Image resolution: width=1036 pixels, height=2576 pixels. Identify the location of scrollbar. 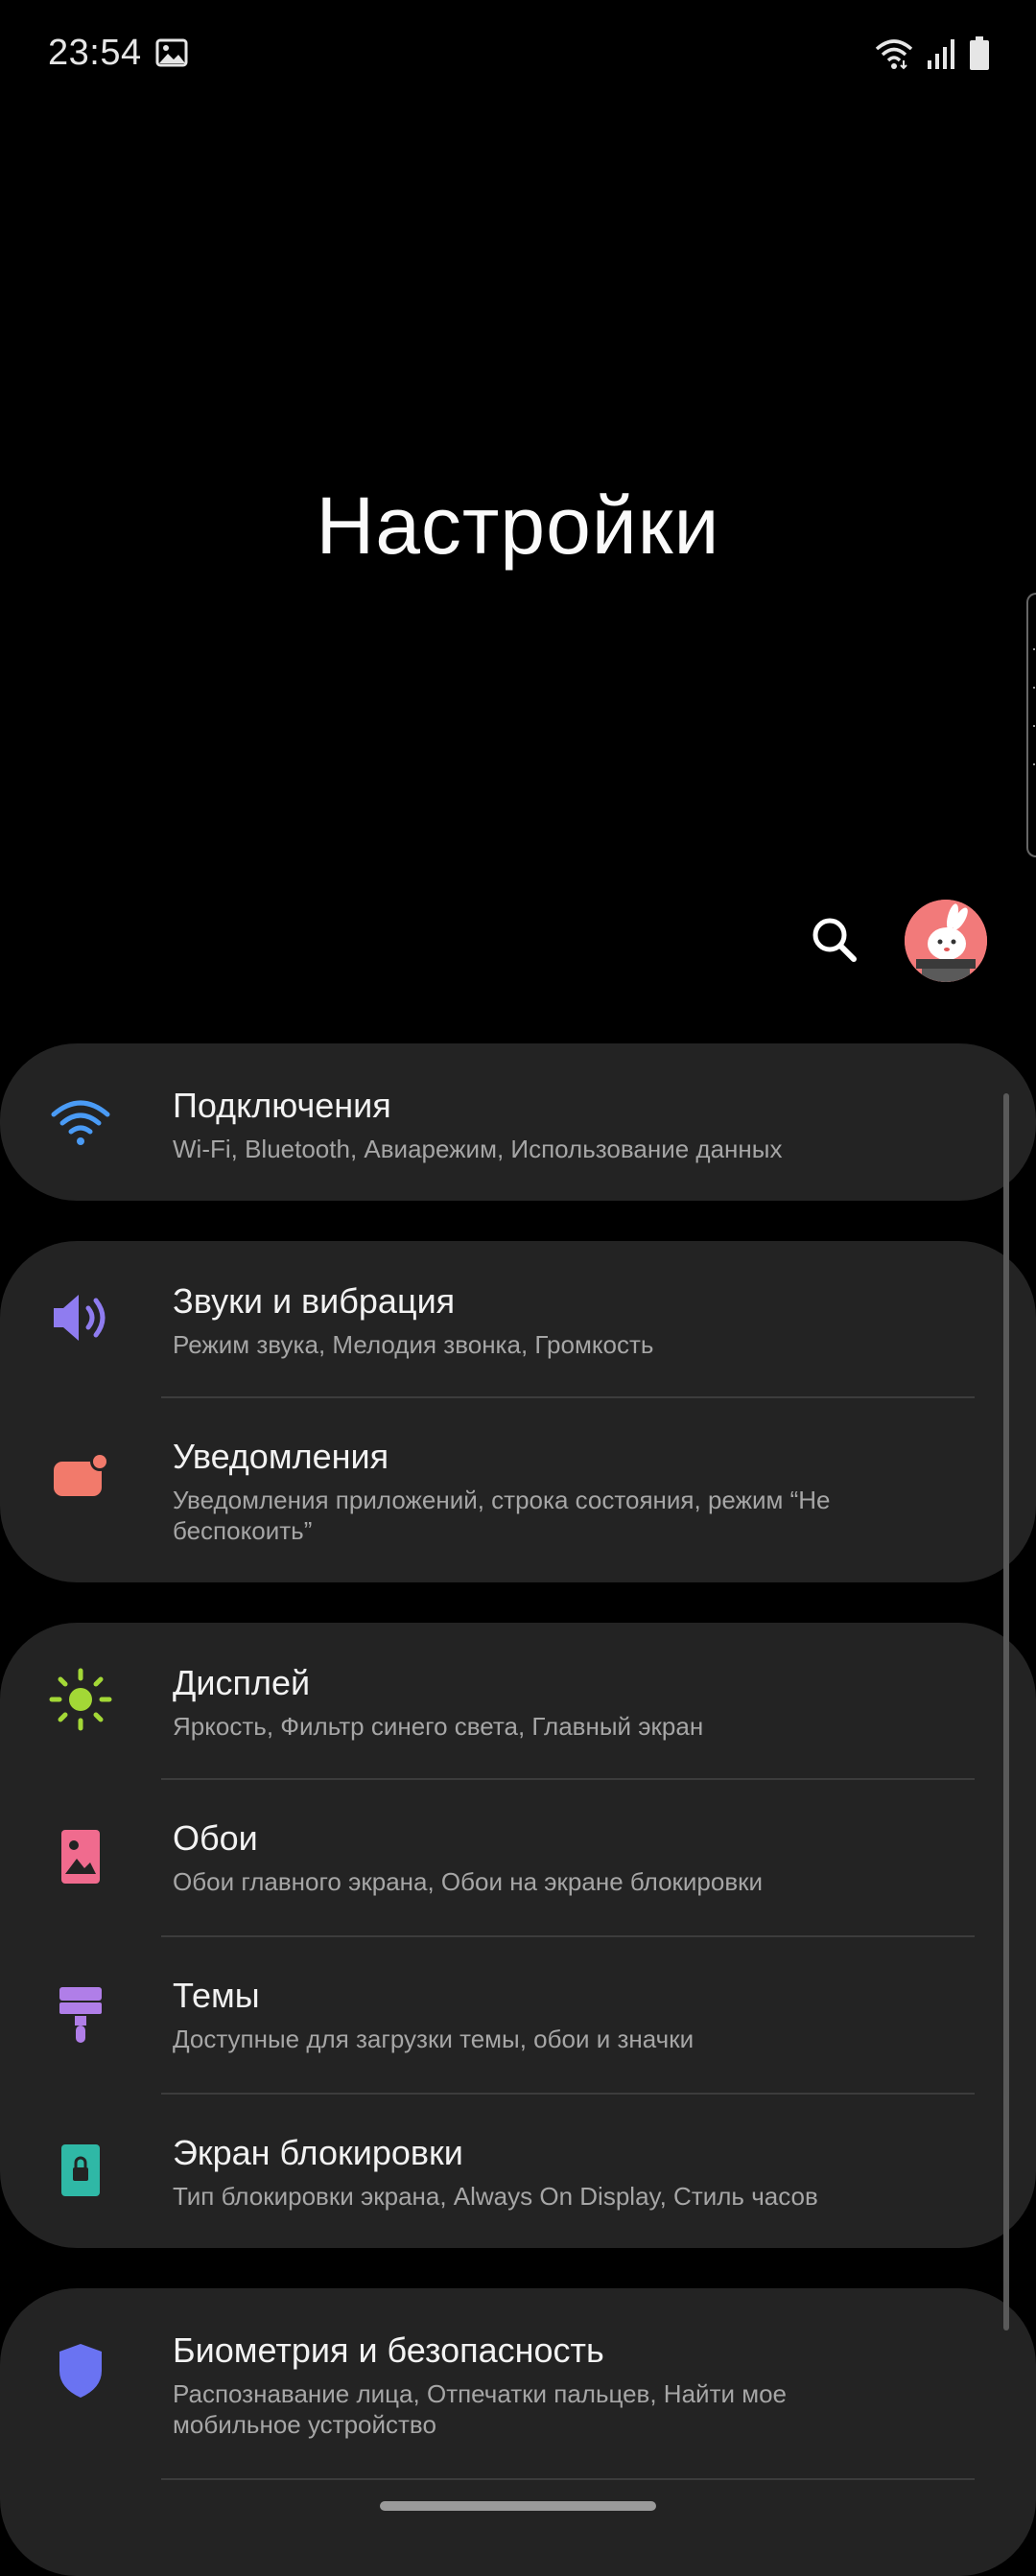
(1006, 1711).